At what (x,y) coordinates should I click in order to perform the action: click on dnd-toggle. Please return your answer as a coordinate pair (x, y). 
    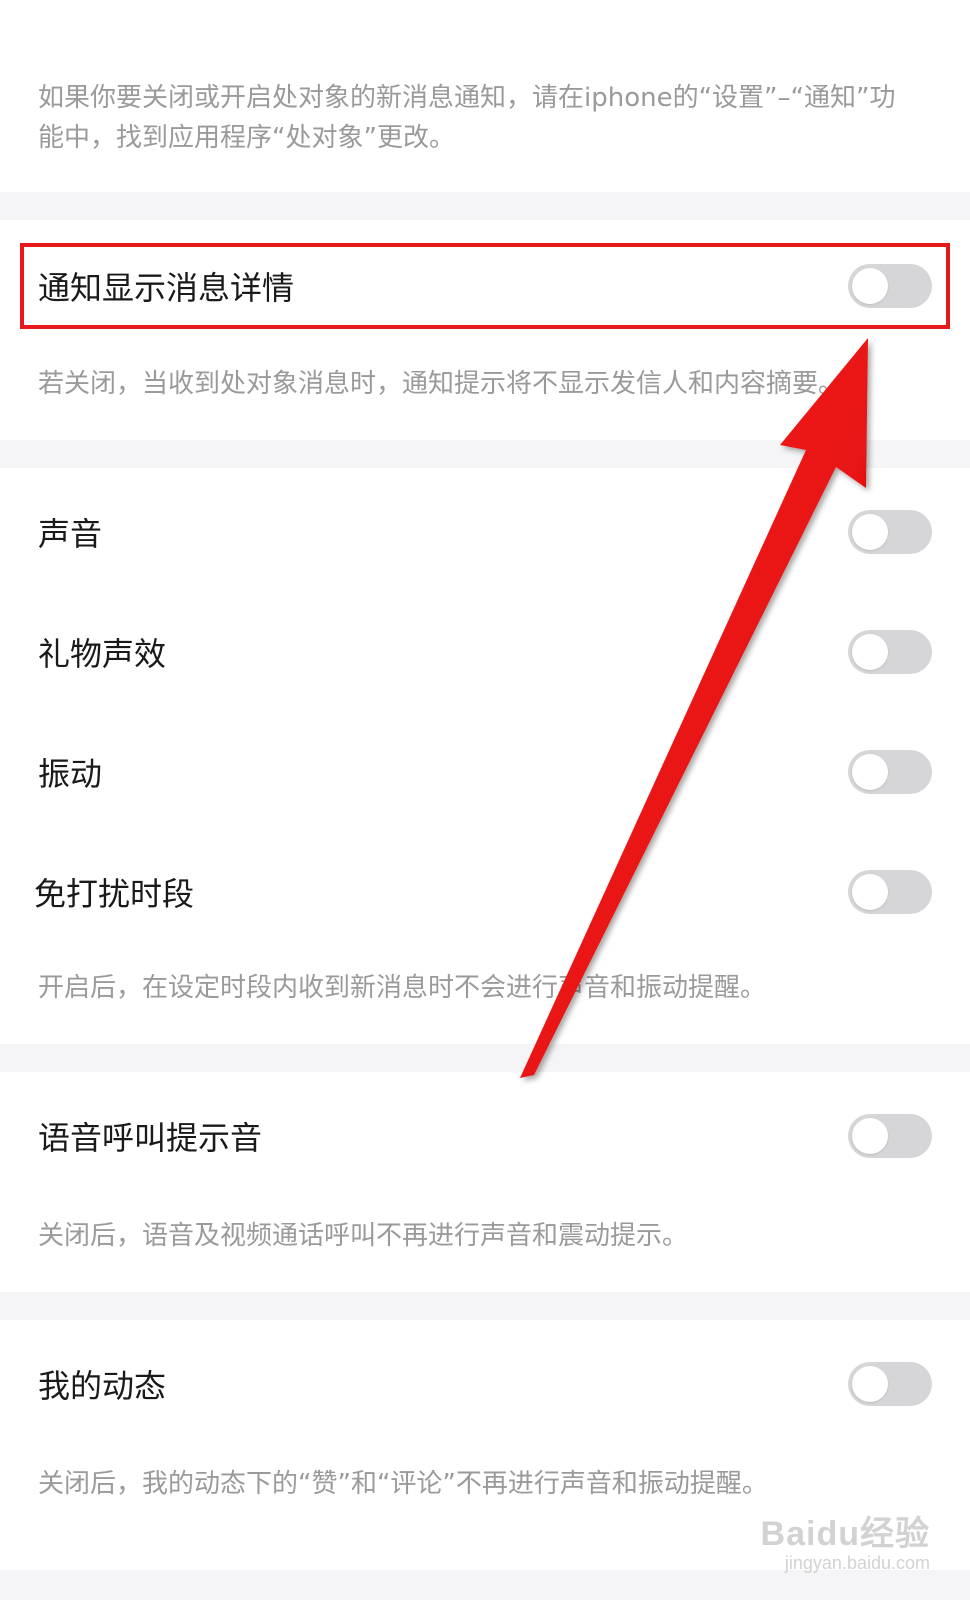
    Looking at the image, I should click on (890, 892).